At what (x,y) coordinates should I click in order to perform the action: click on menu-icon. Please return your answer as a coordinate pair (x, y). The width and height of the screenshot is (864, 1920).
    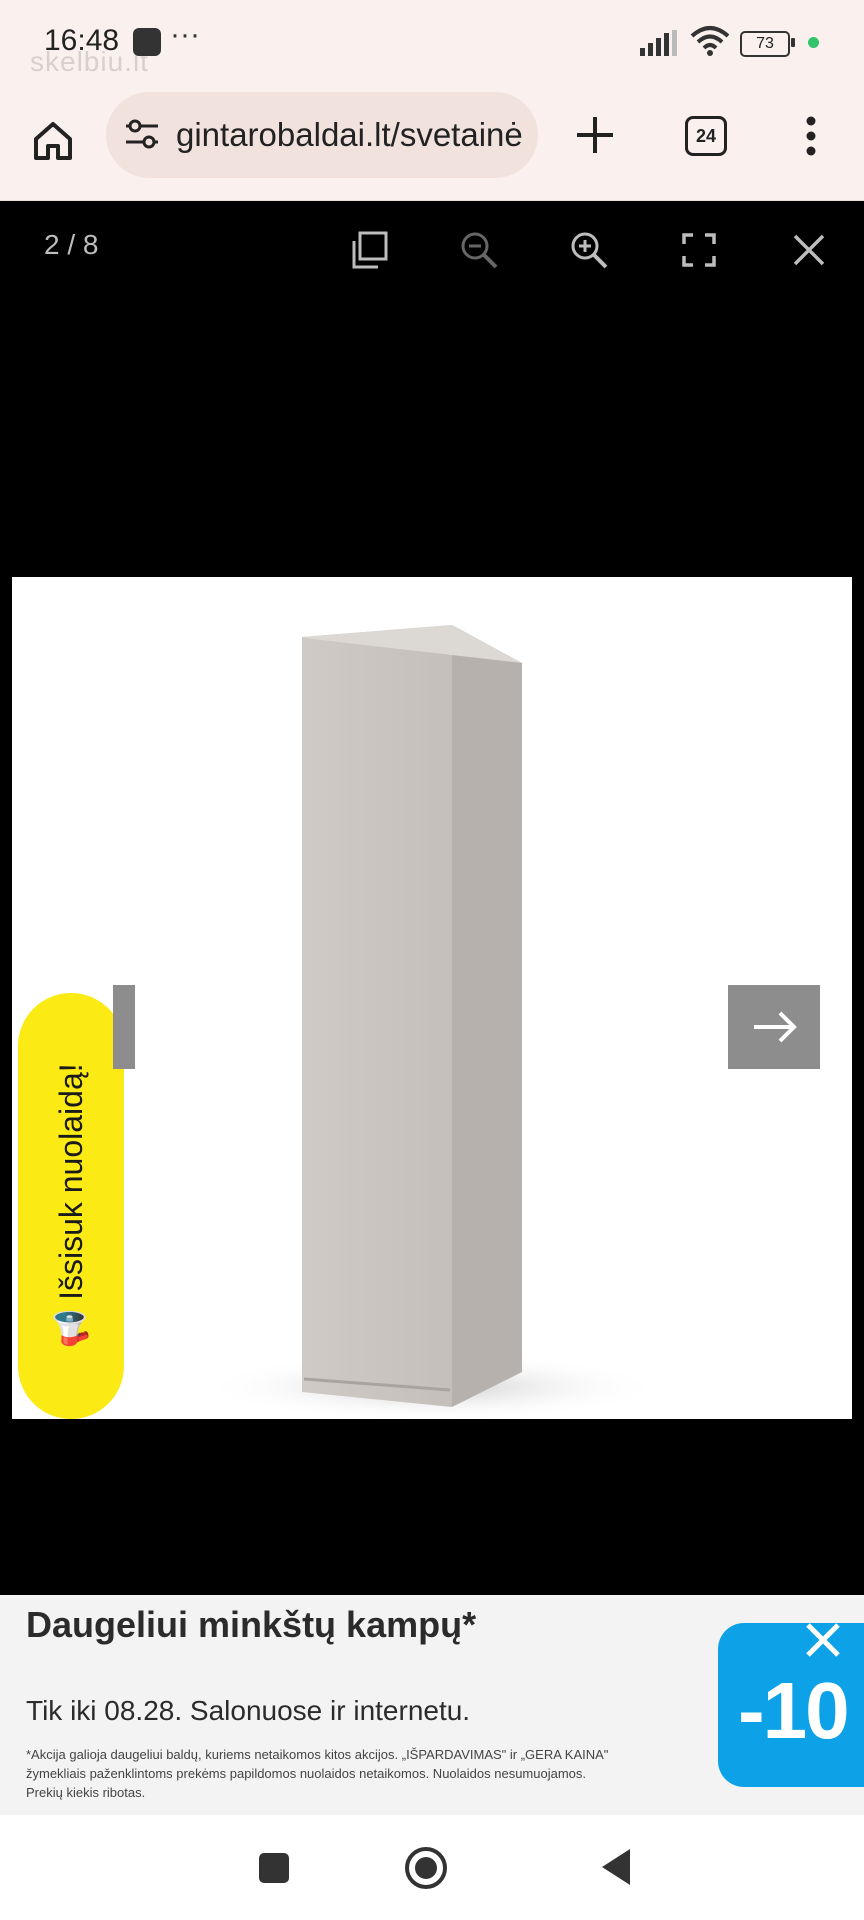
    Looking at the image, I should click on (811, 136).